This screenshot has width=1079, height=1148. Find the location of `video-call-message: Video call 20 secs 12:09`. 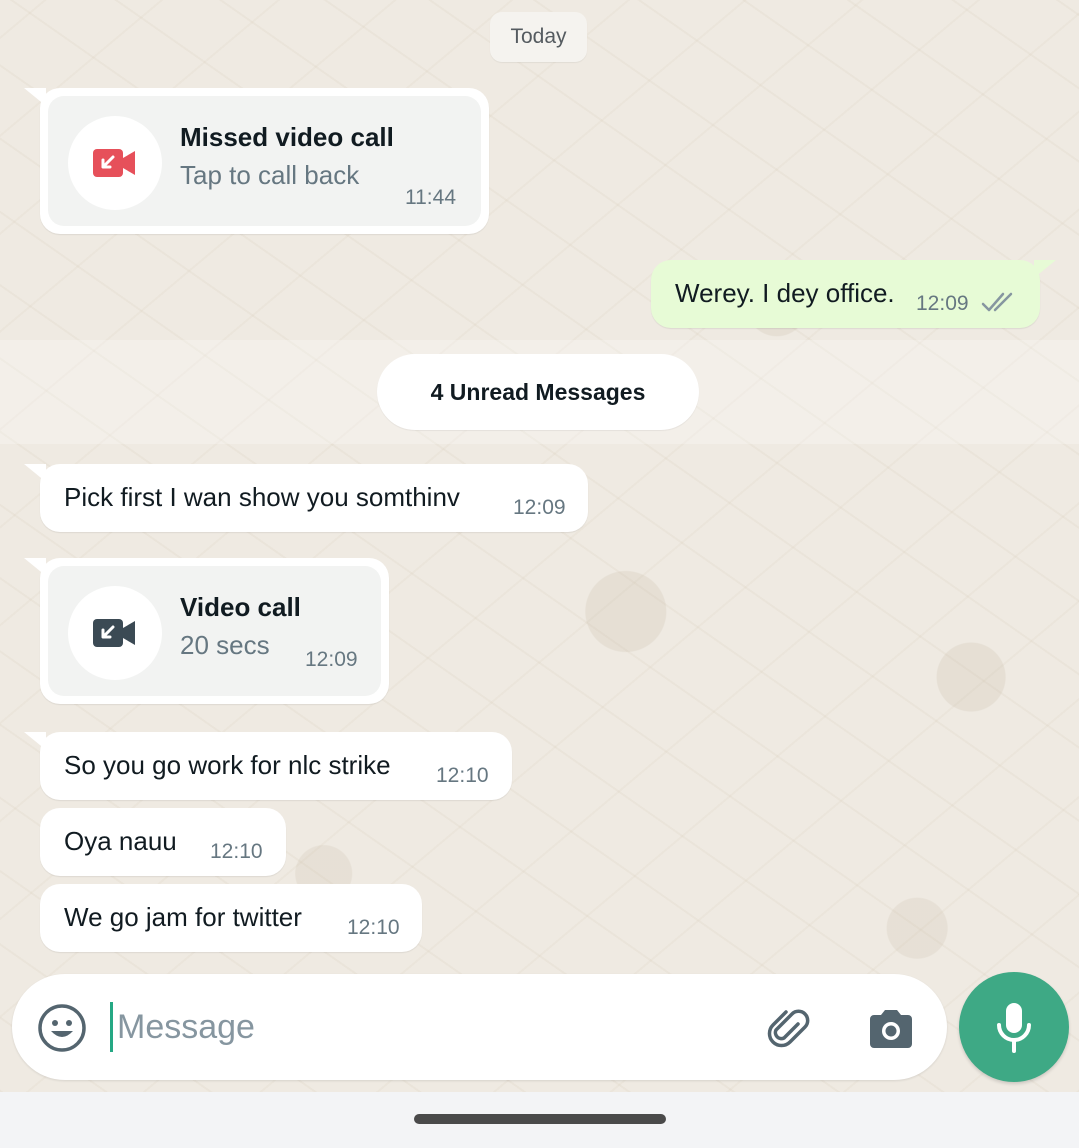

video-call-message: Video call 20 secs 12:09 is located at coordinates (206, 631).